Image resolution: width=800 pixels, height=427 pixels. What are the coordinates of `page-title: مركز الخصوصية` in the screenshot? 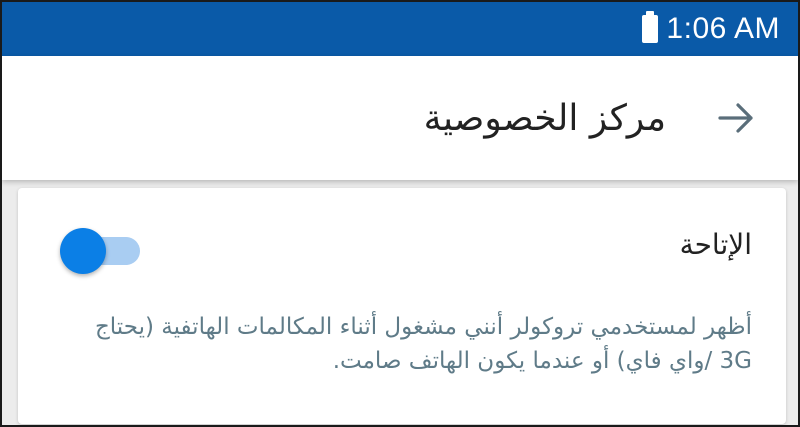 It's located at (544, 118).